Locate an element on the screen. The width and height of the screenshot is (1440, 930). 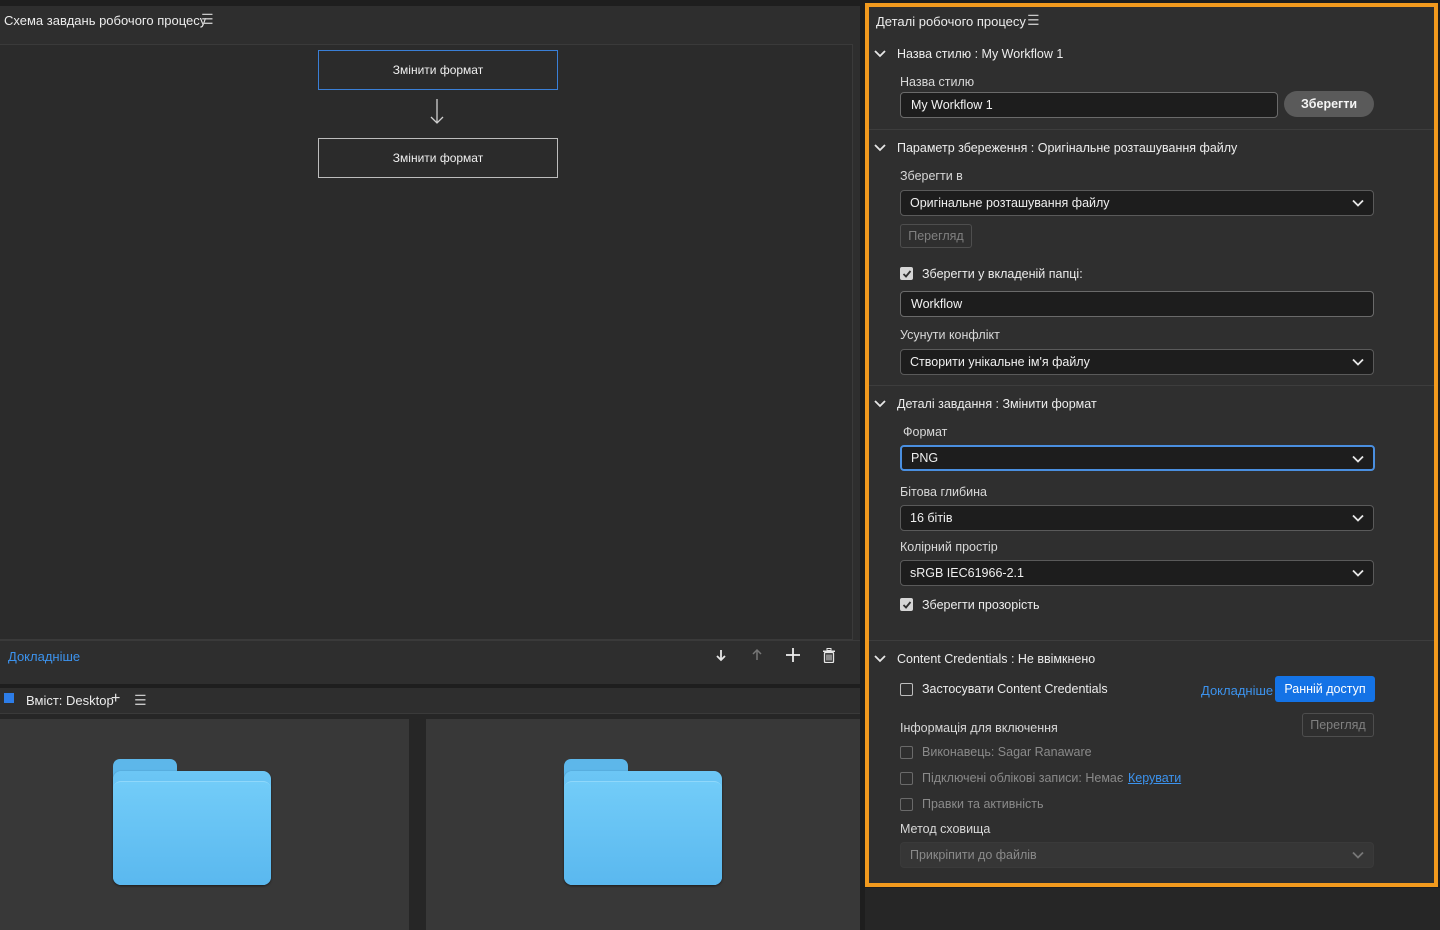
style-section-title: Назва стилю : My Workflow 1 is located at coordinates (980, 54).